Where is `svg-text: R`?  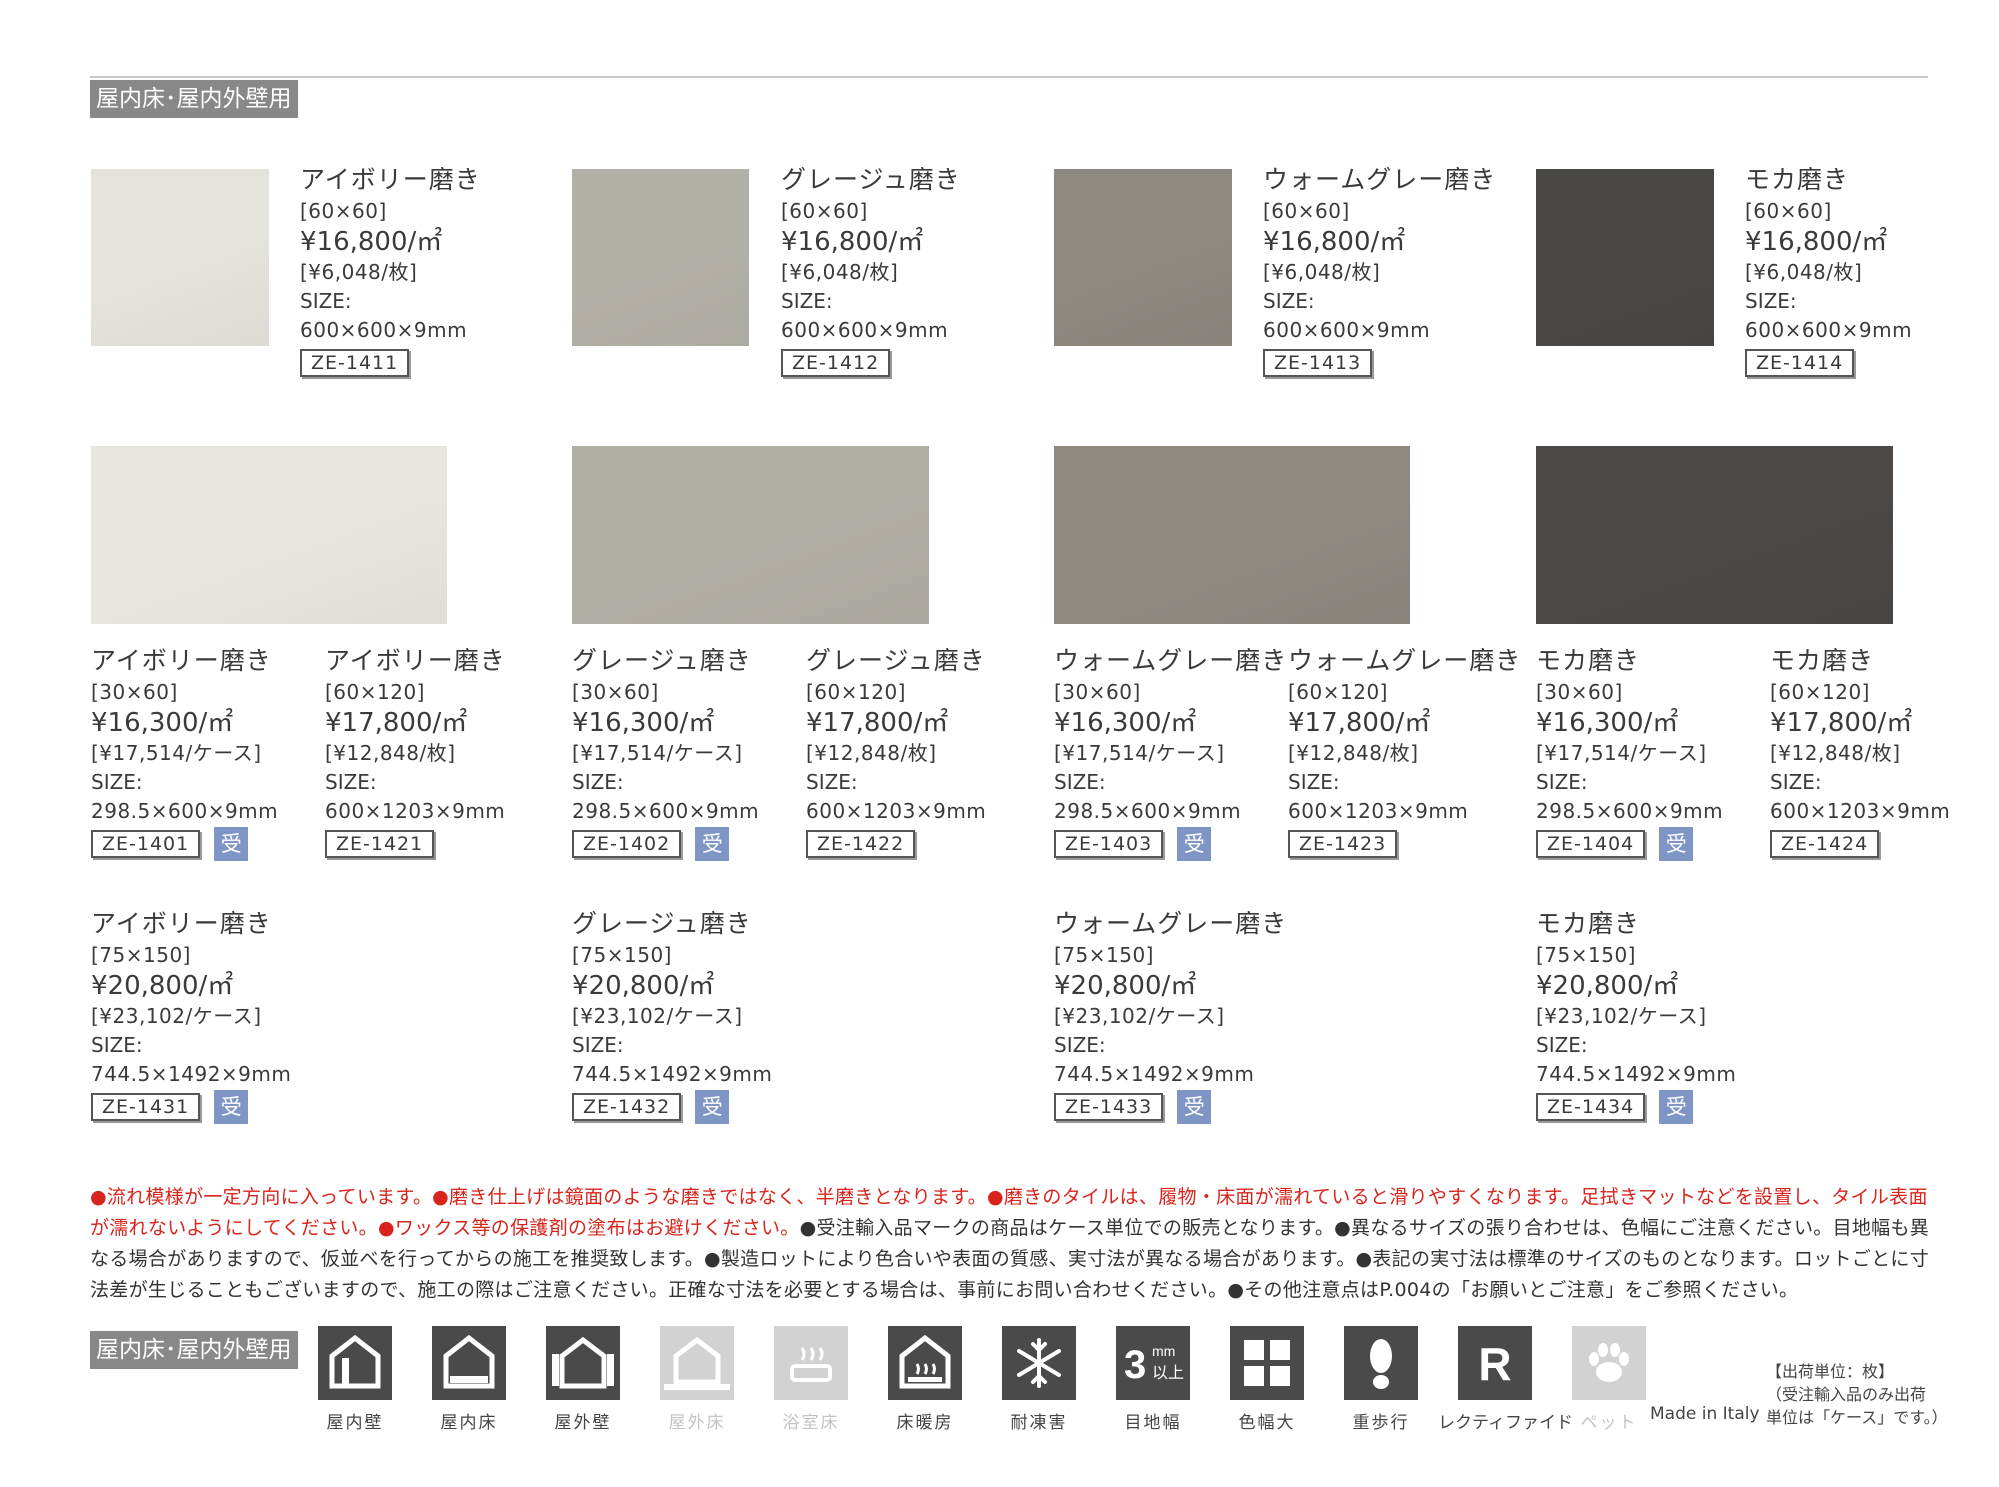 svg-text: R is located at coordinates (1494, 1364).